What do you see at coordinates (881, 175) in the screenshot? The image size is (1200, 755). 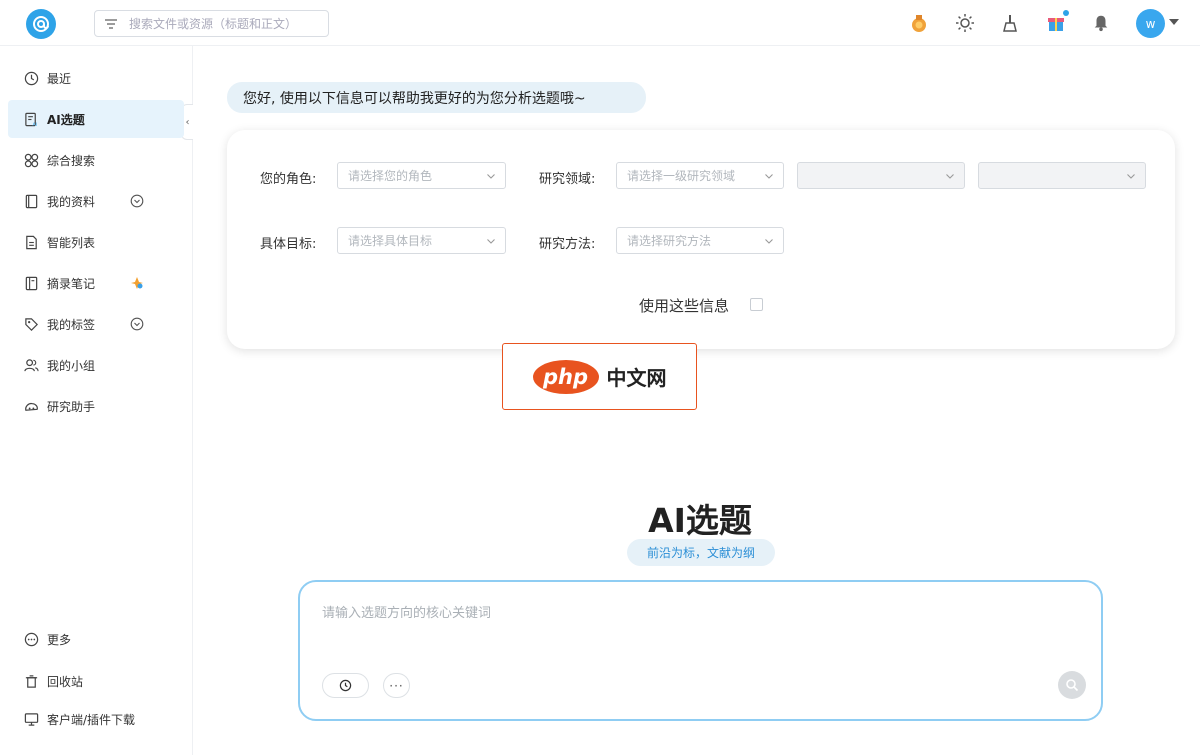 I see `field-select-level2` at bounding box center [881, 175].